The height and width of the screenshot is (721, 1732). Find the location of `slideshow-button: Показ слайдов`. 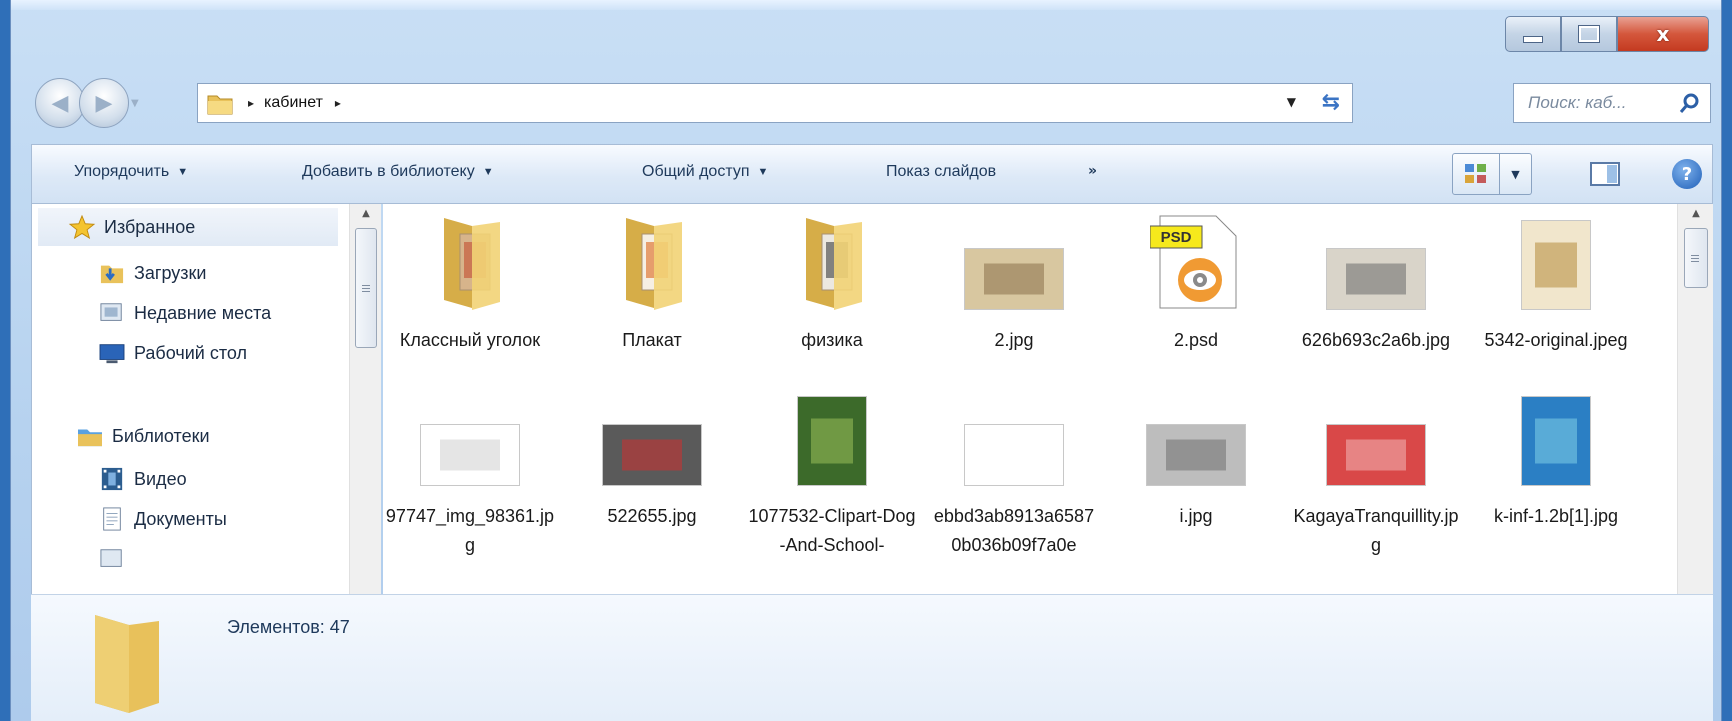

slideshow-button: Показ слайдов is located at coordinates (941, 172).